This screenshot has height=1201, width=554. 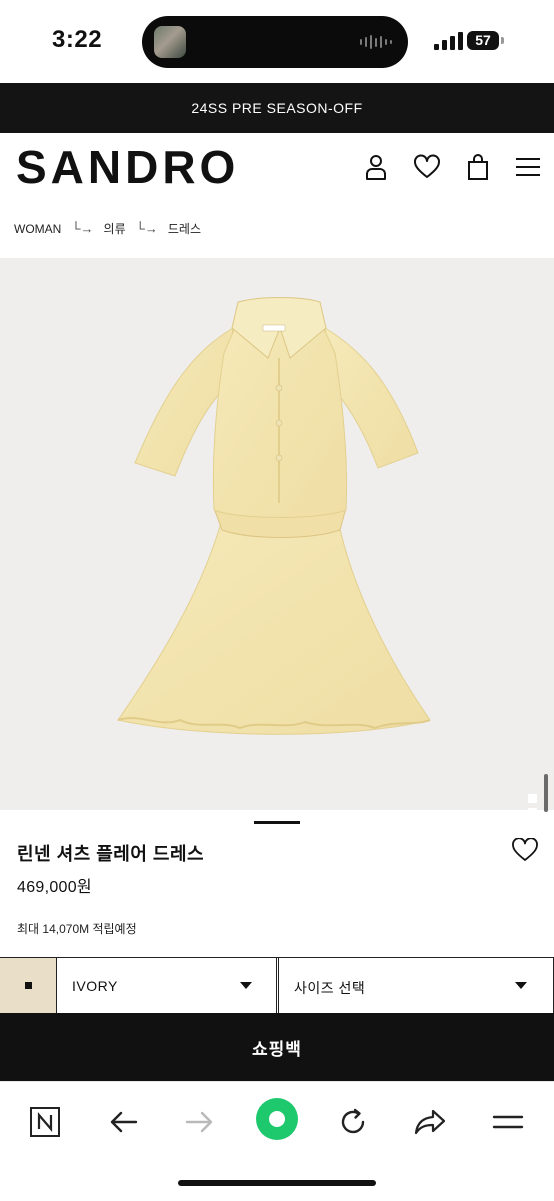 What do you see at coordinates (376, 167) in the screenshot?
I see `user-icon` at bounding box center [376, 167].